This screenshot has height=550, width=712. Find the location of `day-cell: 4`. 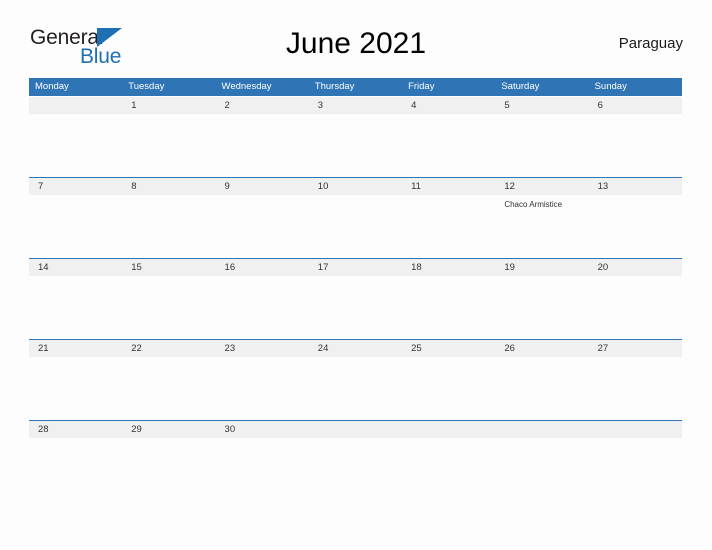

day-cell: 4 is located at coordinates (448, 137).